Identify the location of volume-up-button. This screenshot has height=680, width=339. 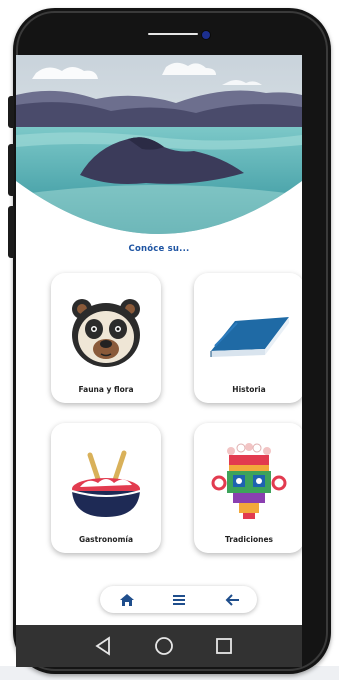
(11, 170).